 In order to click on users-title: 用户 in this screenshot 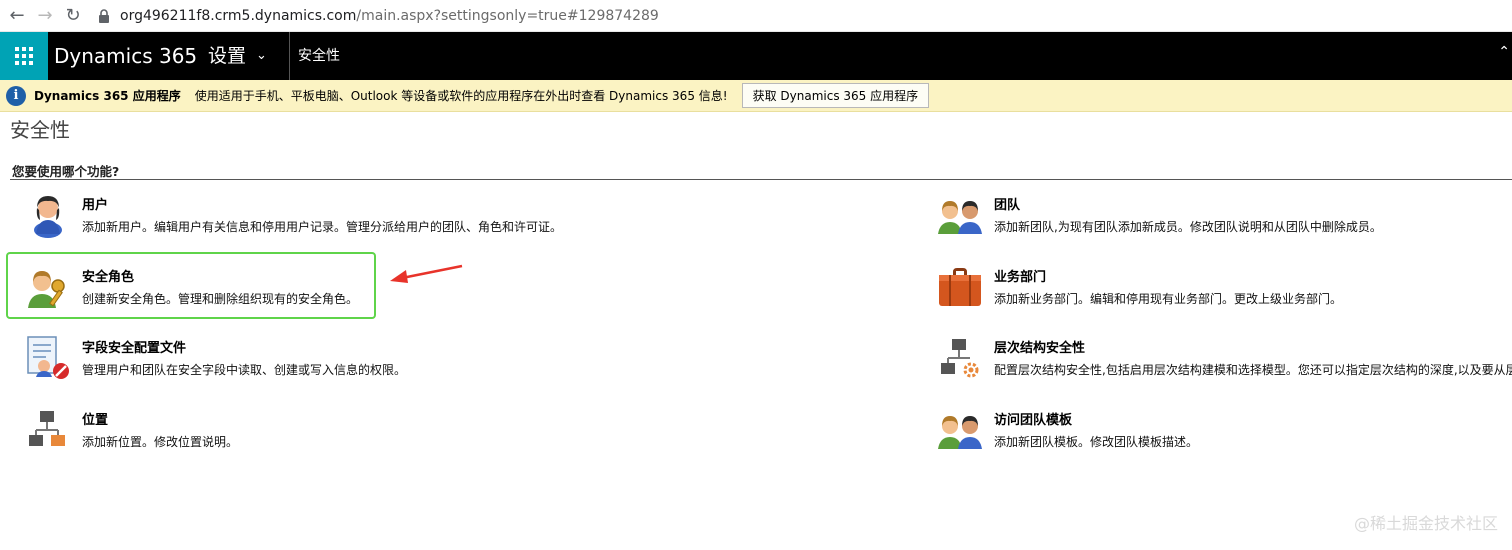, I will do `click(95, 205)`.